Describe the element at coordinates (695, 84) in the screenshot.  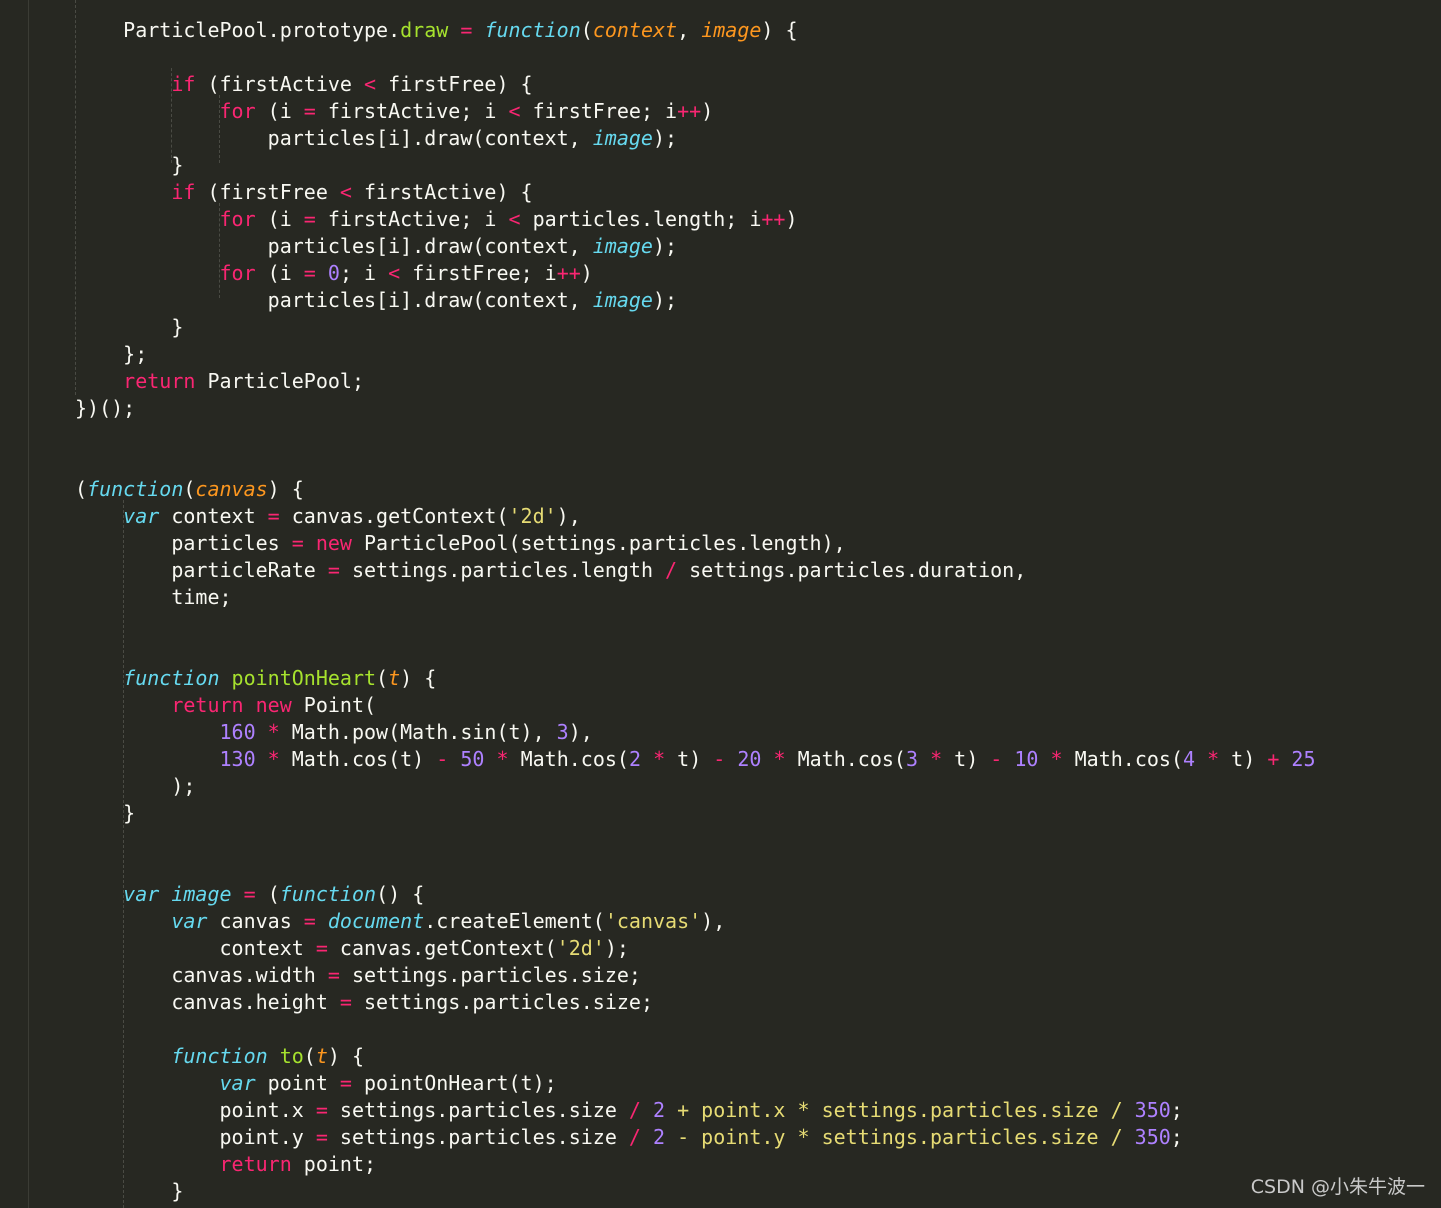
I see `code-line: if (firstActive < firstFree) {` at that location.